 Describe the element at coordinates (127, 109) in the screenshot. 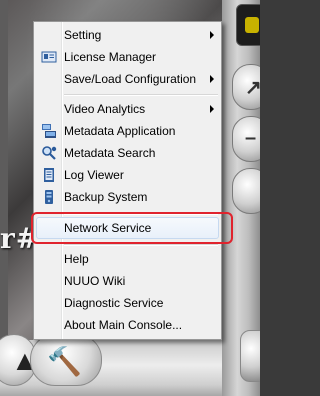

I see `menu-item-video-analytics: Video Analytics` at that location.